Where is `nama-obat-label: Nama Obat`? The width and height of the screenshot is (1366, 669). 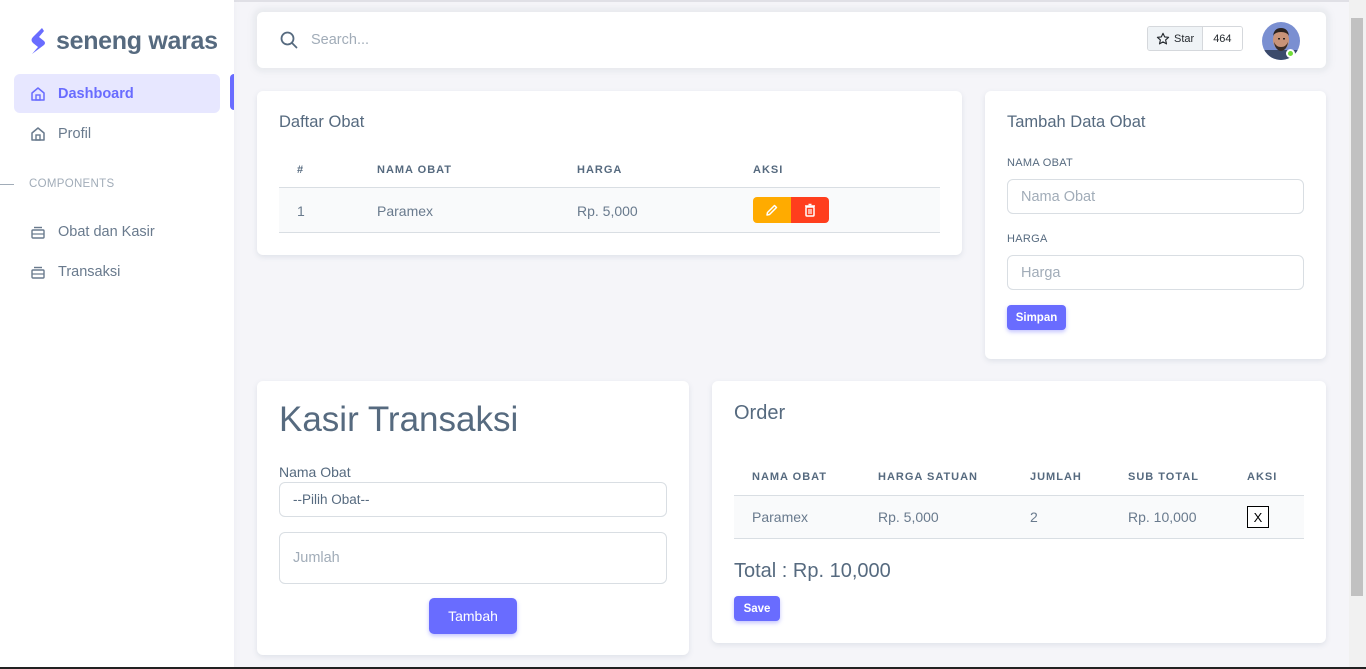
nama-obat-label: Nama Obat is located at coordinates (315, 472).